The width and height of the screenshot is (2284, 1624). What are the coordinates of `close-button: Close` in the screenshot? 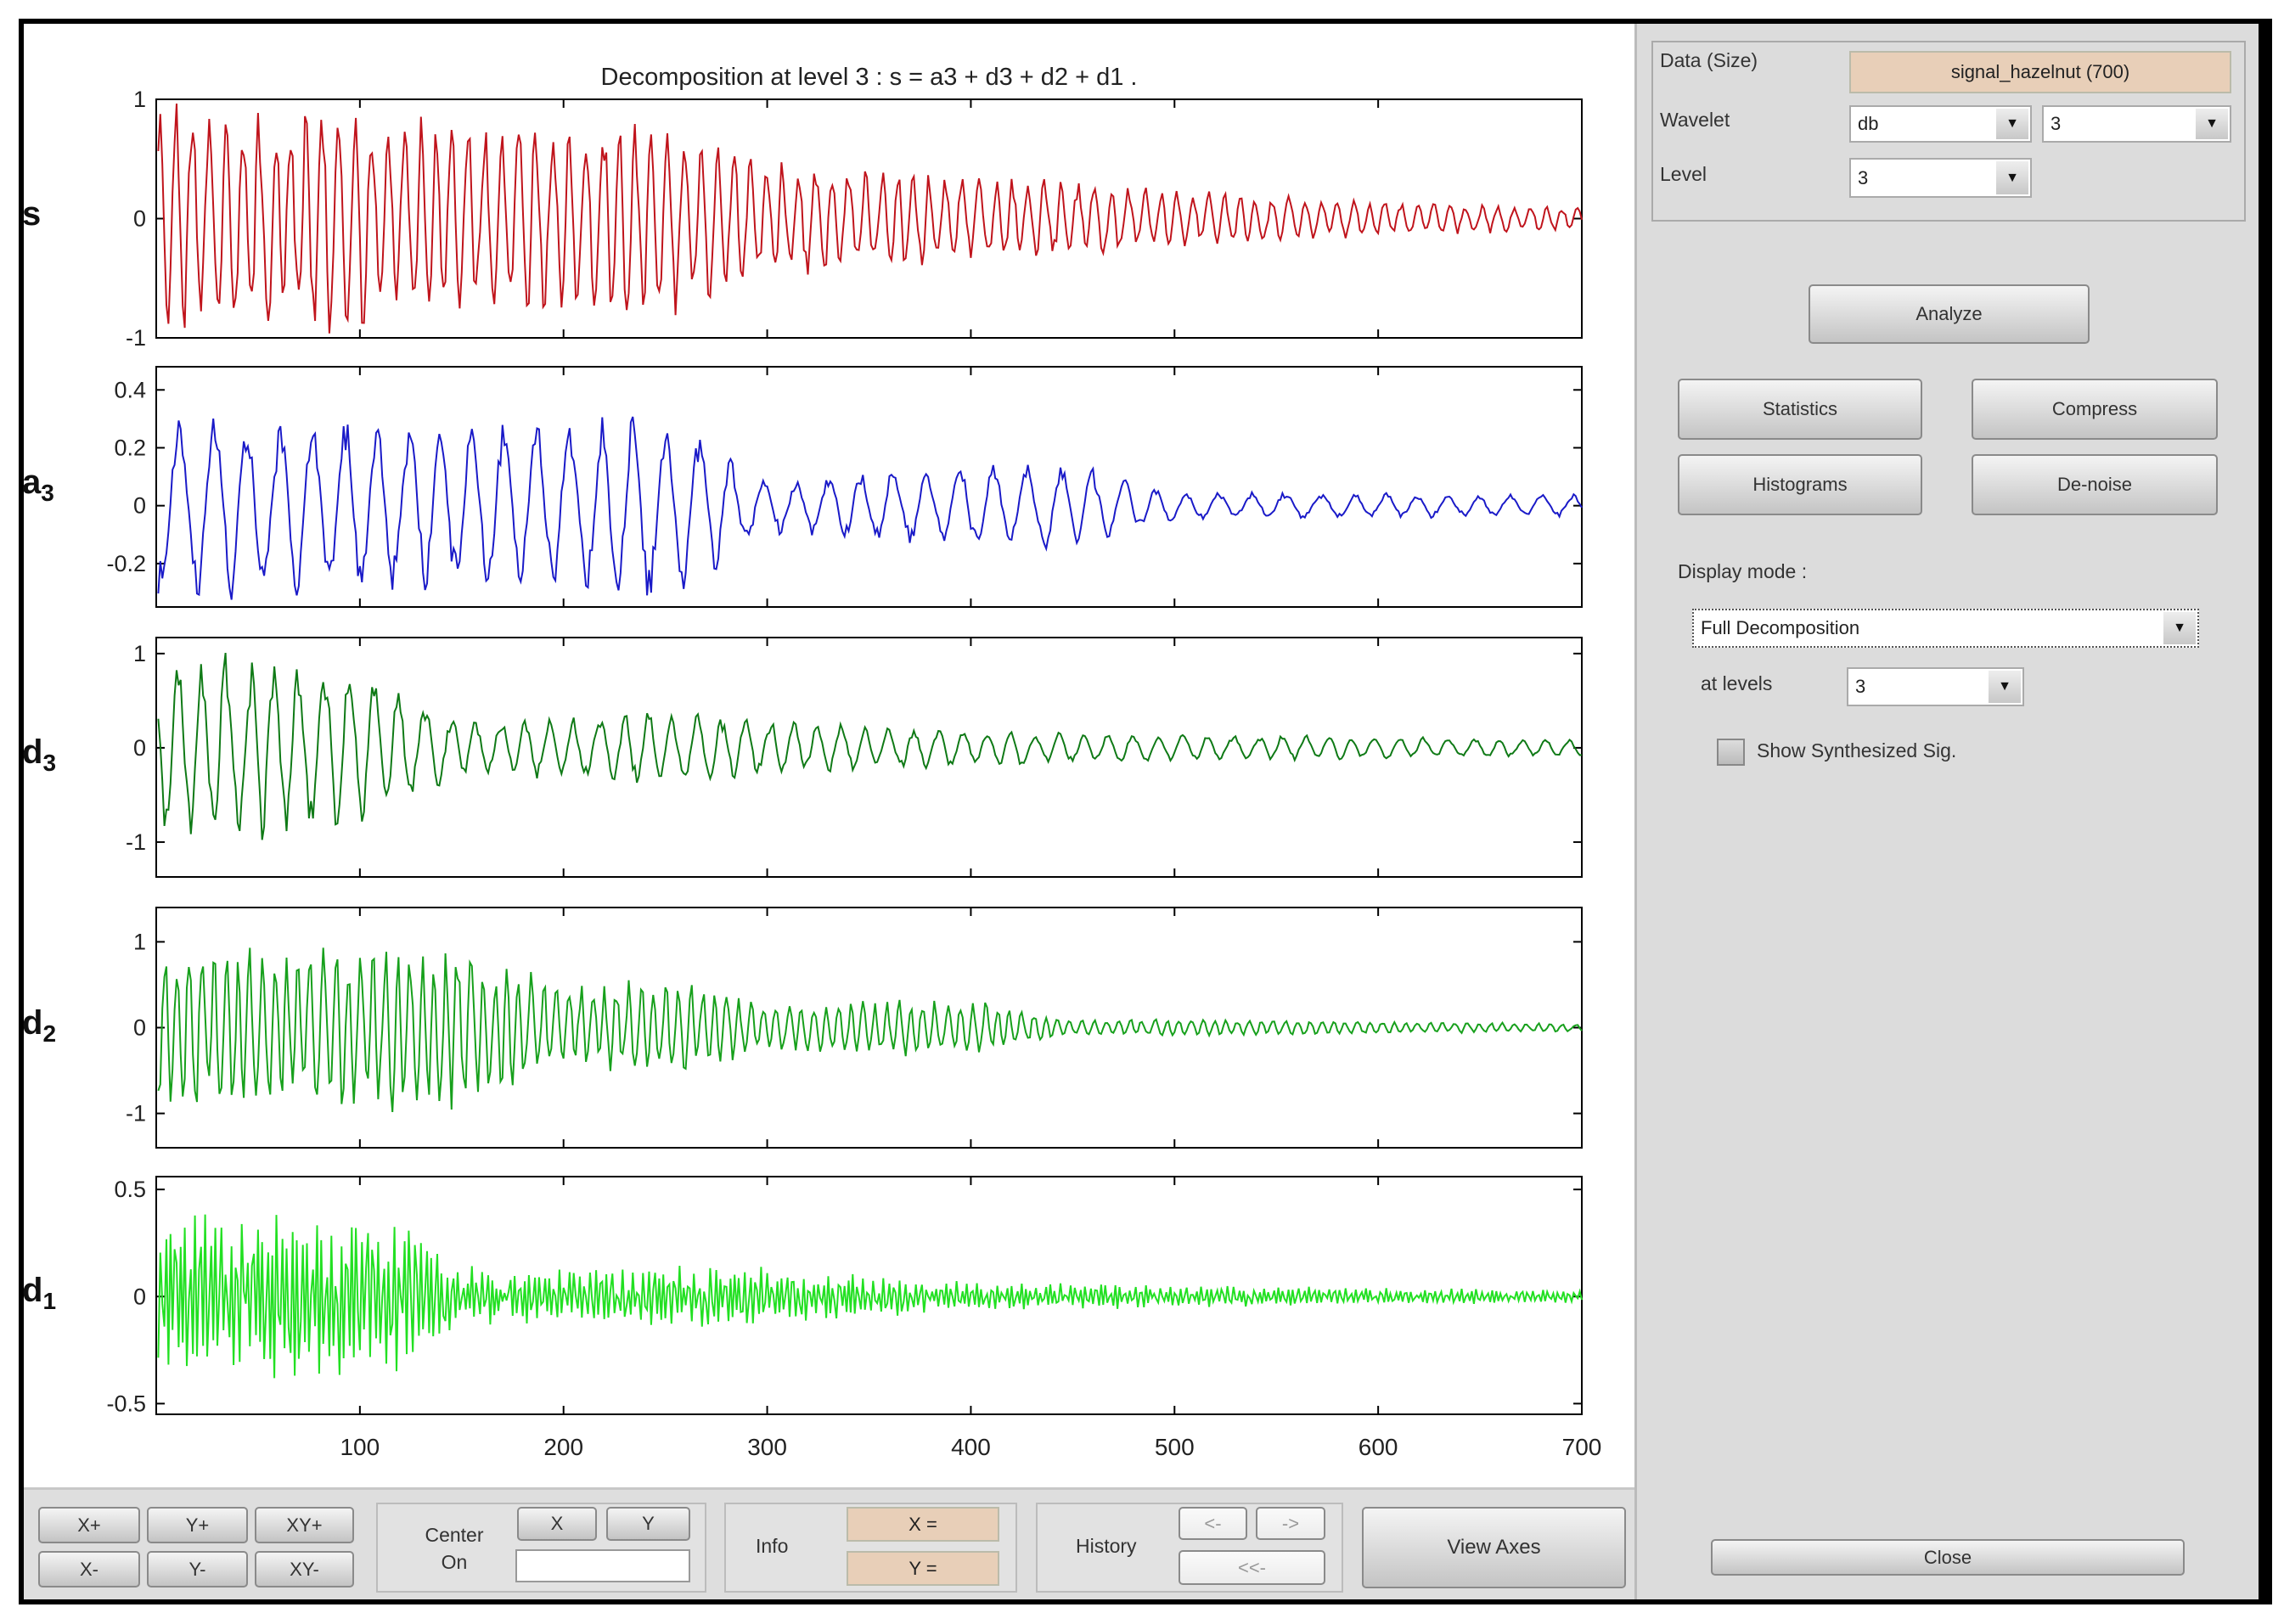 It's located at (1948, 1557).